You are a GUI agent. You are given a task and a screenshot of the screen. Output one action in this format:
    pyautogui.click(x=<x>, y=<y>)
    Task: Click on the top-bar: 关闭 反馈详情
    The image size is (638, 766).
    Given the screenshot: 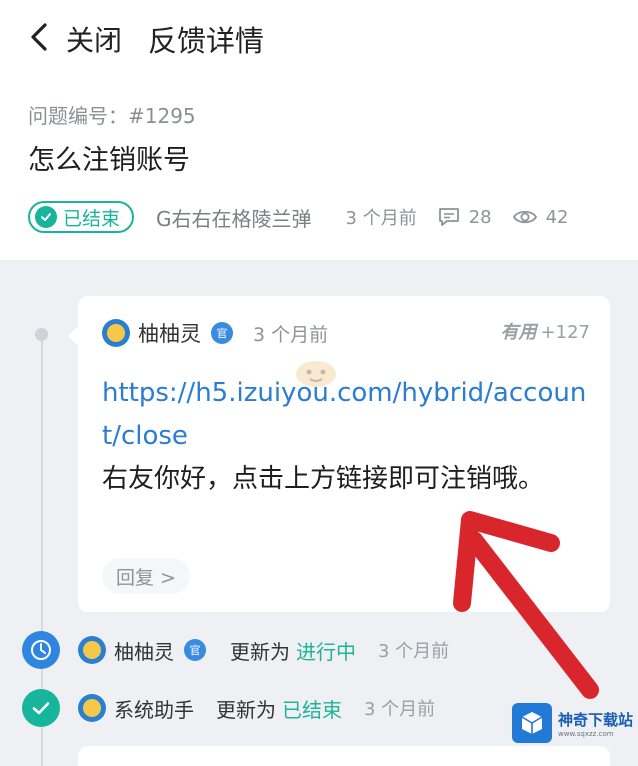 What is the action you would take?
    pyautogui.click(x=319, y=39)
    